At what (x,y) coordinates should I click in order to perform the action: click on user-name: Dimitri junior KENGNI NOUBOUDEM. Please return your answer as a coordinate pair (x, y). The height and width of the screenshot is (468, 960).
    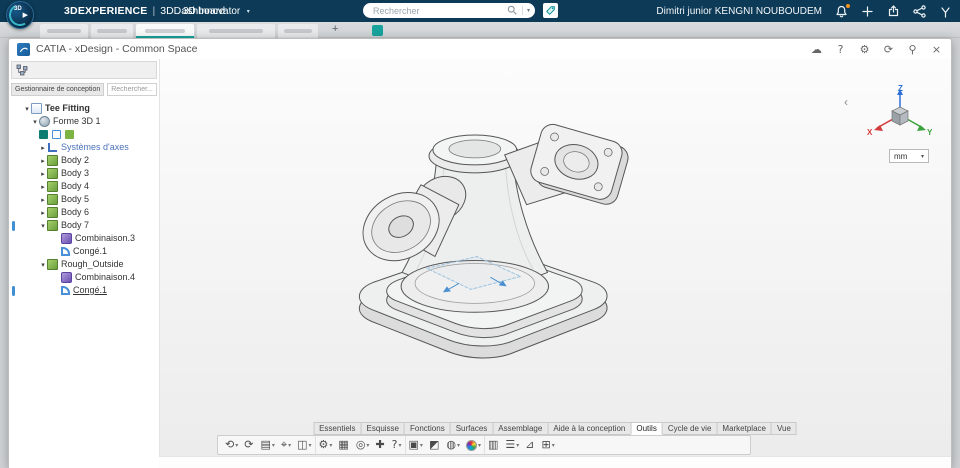
    Looking at the image, I should click on (739, 11).